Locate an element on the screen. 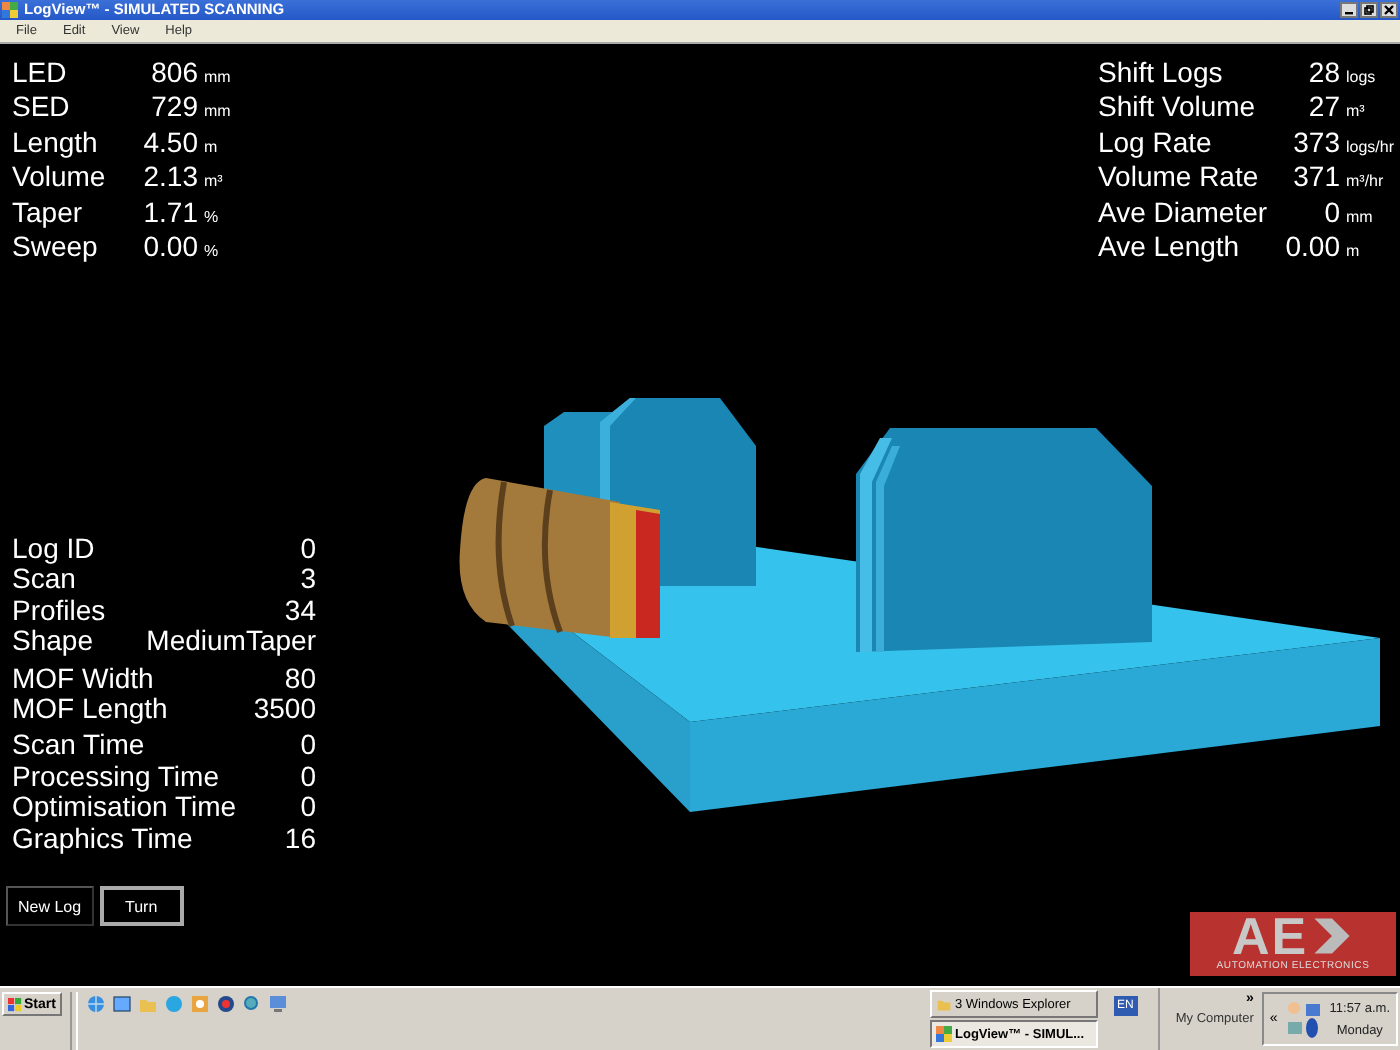  turn-button: Turn is located at coordinates (141, 906).